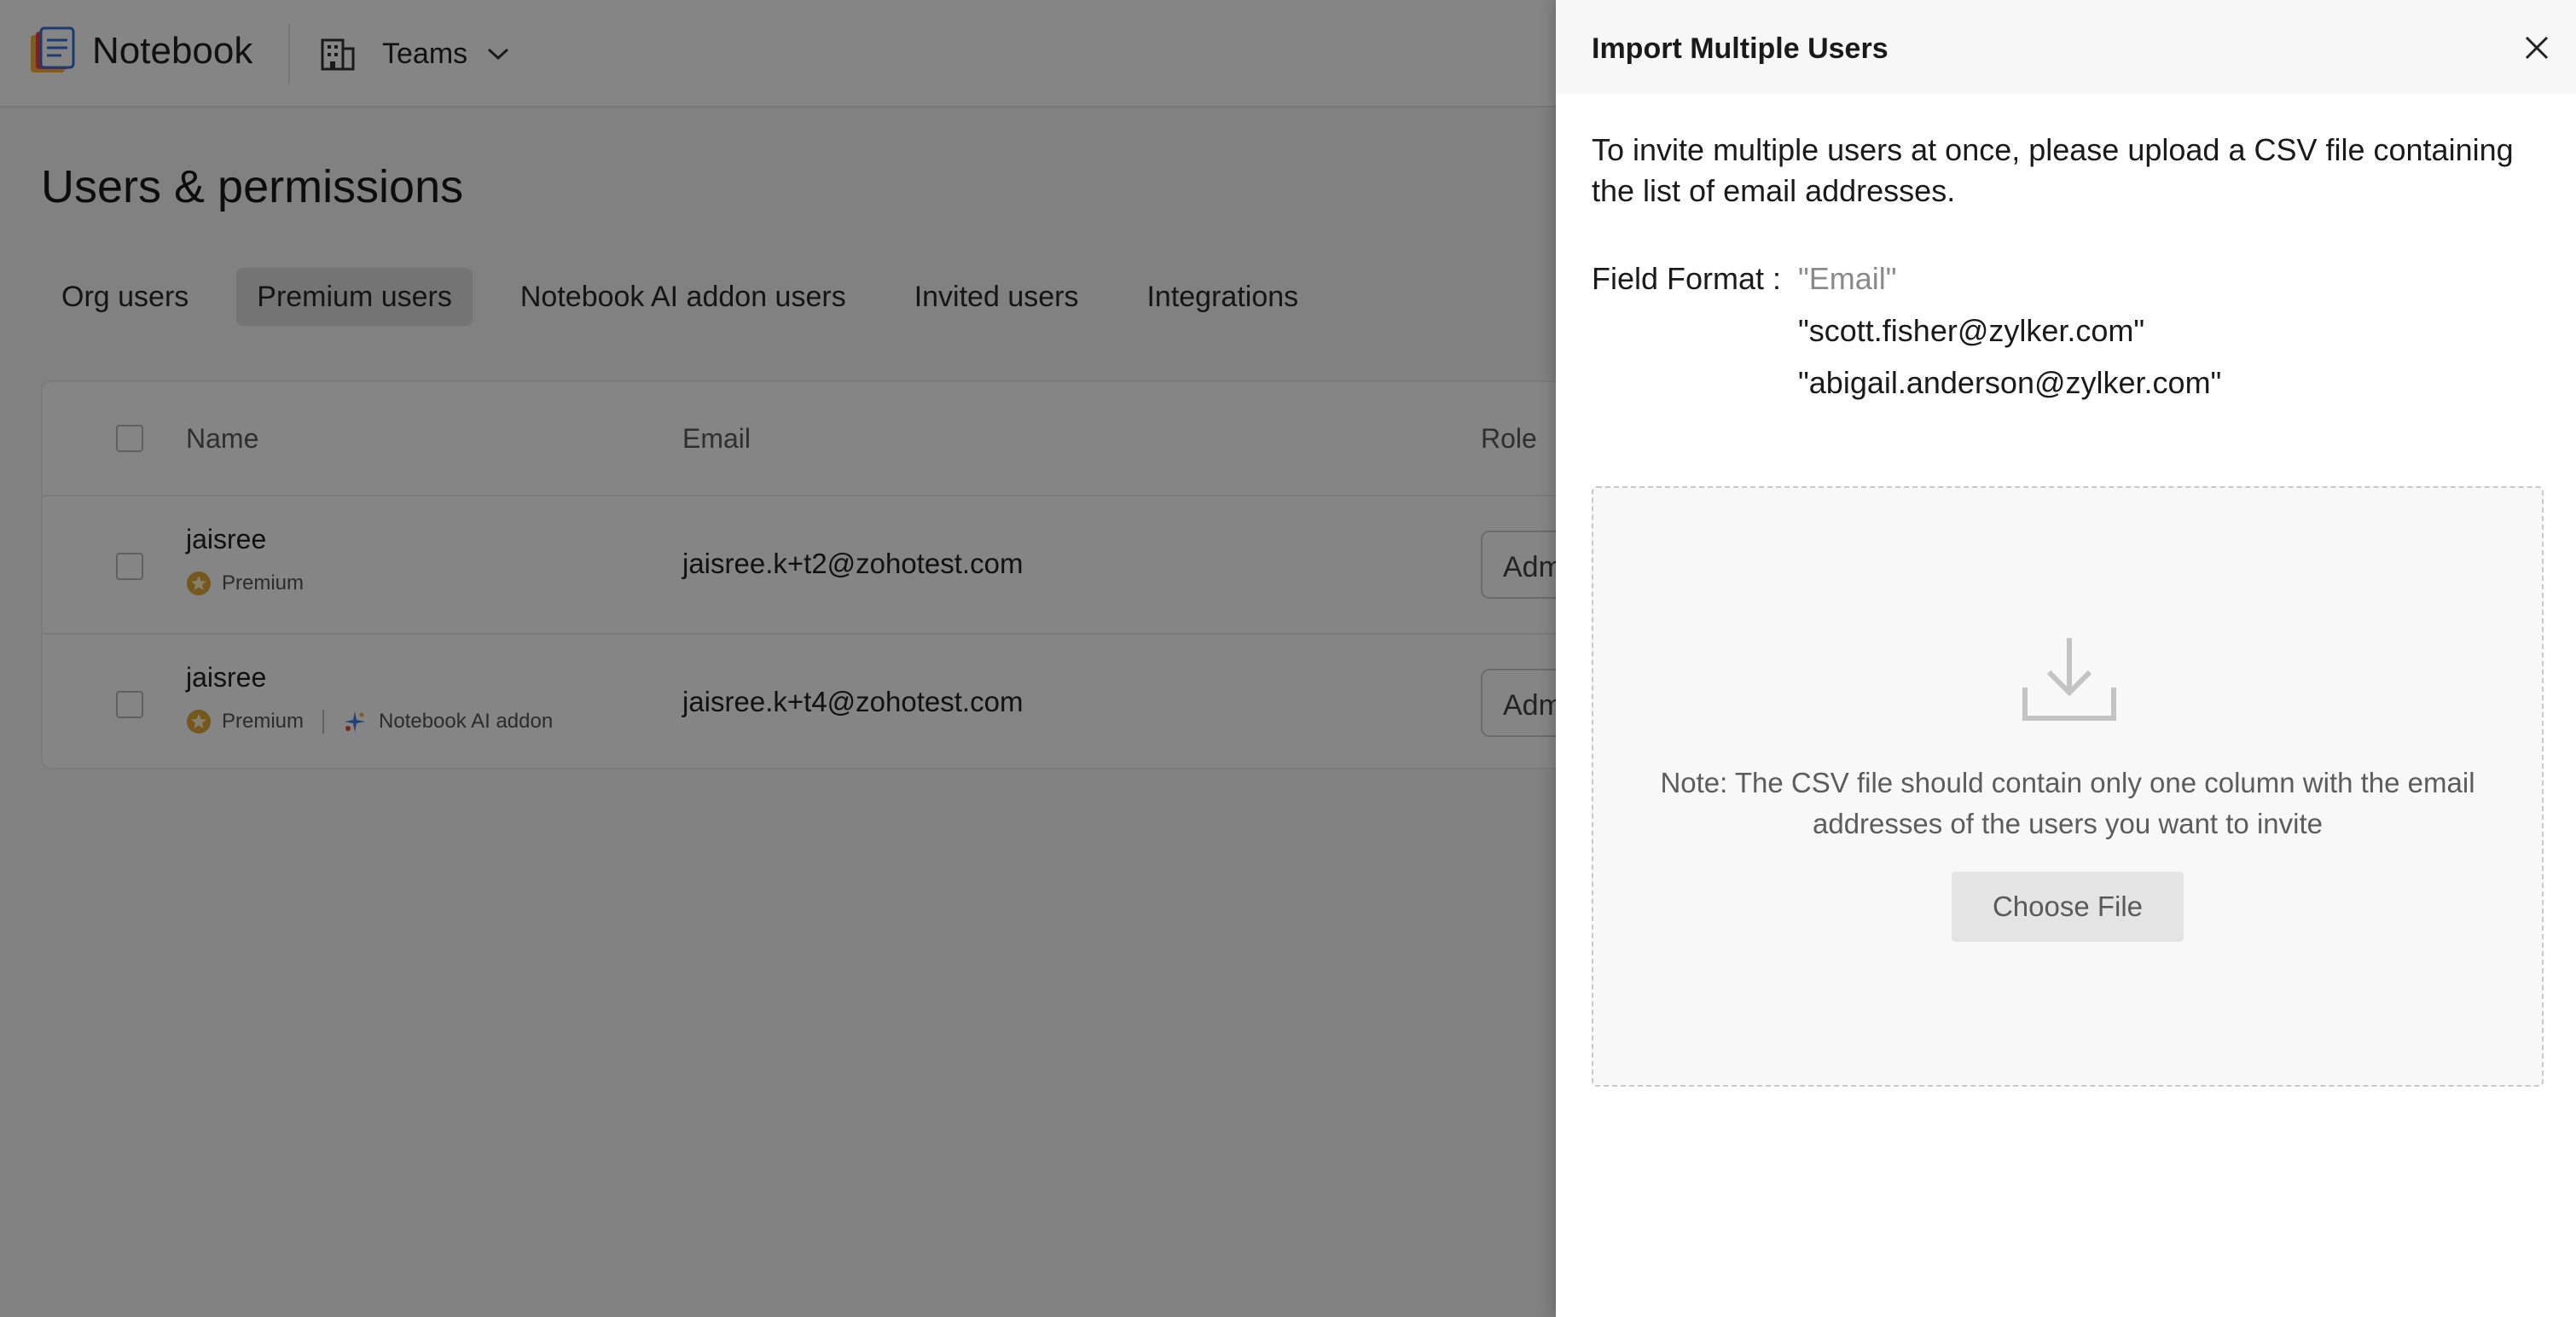  I want to click on download-tray-icon, so click(2069, 679).